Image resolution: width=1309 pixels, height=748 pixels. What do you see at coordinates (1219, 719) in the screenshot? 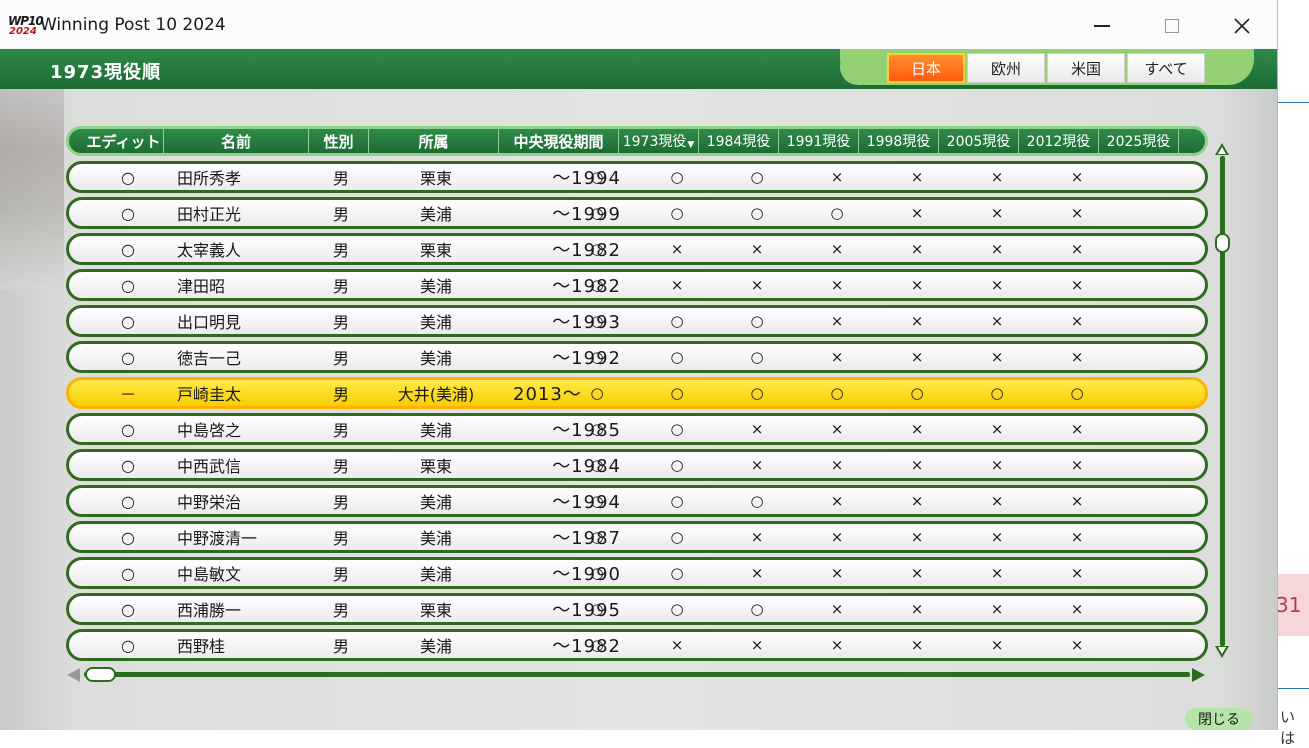
I see `close-button: 閉じる` at bounding box center [1219, 719].